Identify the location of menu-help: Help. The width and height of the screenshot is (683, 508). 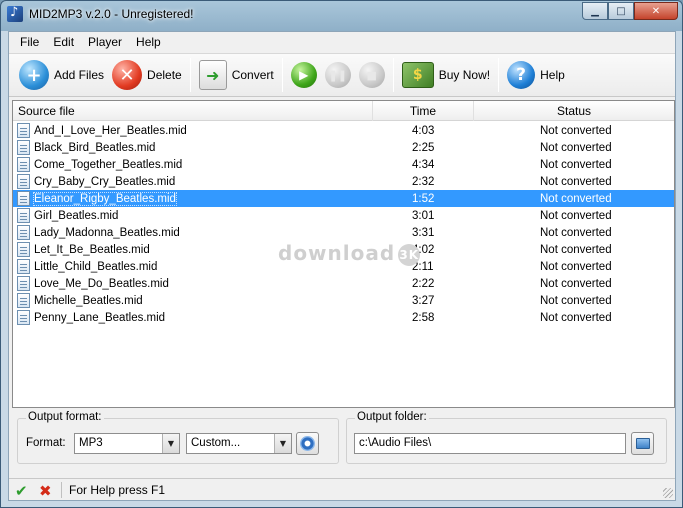
(148, 42).